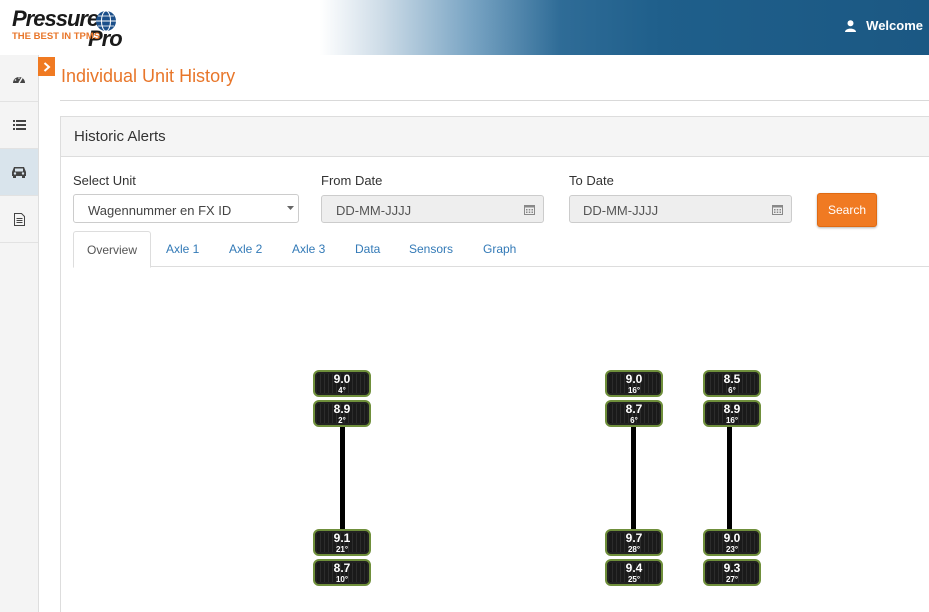  What do you see at coordinates (342, 420) in the screenshot?
I see `tire-temperature: 2°` at bounding box center [342, 420].